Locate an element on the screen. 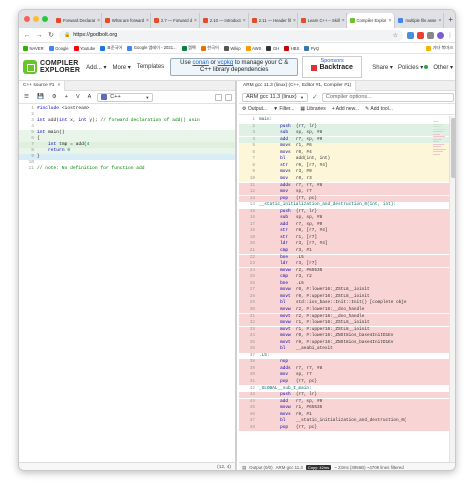  close-window-icon is located at coordinates (27, 19).